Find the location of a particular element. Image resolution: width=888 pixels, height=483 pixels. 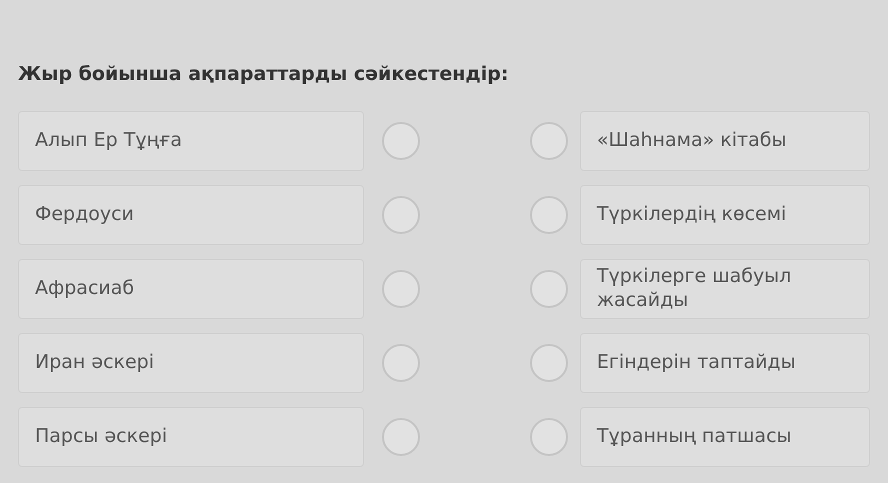

match-item: «Шаһнама» кітабы is located at coordinates (725, 140).